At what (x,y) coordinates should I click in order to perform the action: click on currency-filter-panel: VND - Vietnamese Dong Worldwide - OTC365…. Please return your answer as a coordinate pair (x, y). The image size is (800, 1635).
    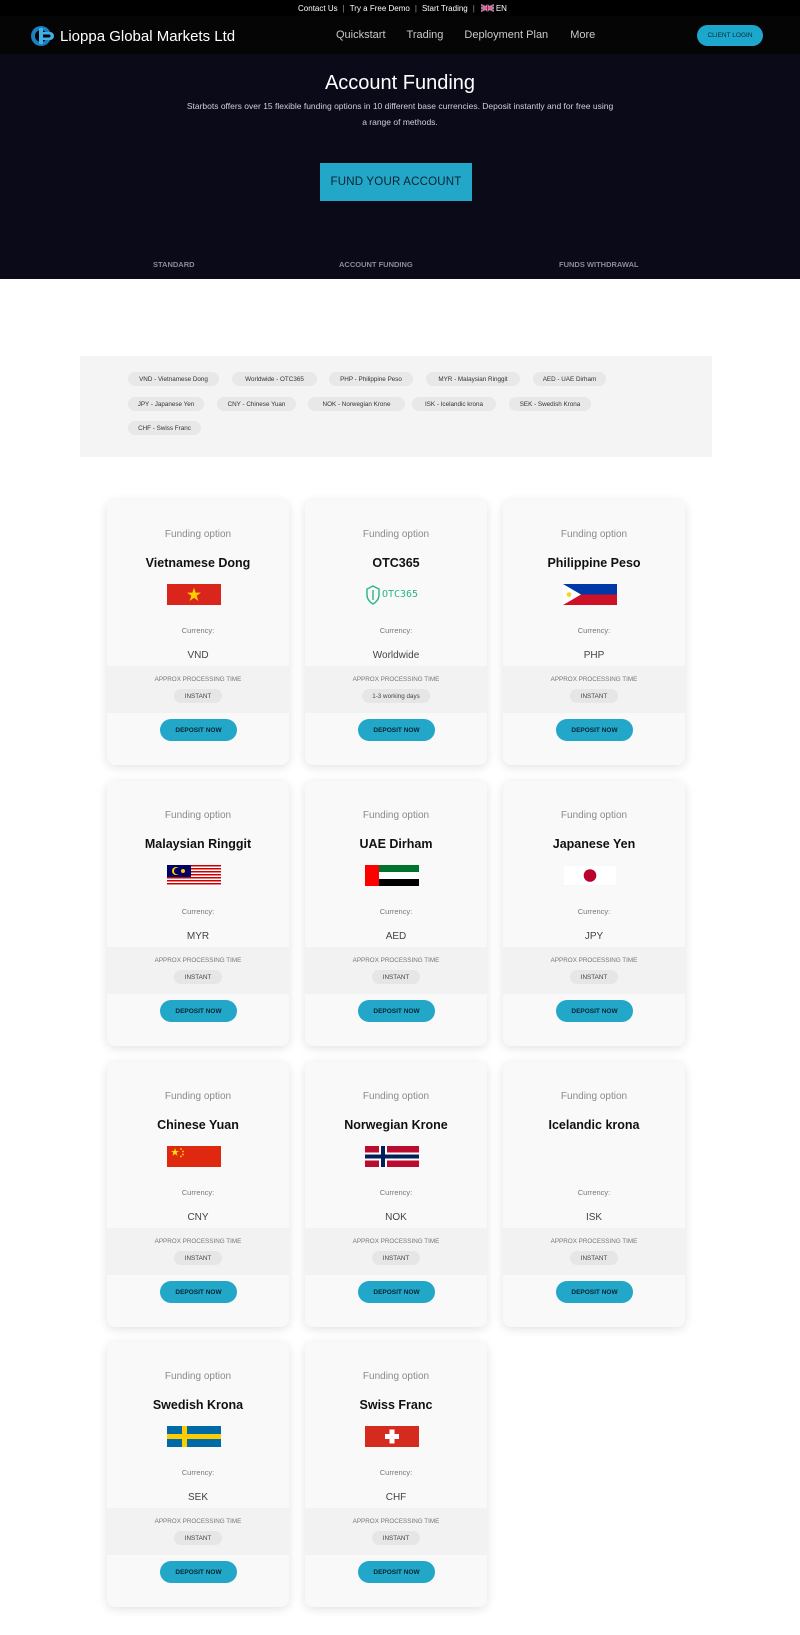
    Looking at the image, I should click on (396, 406).